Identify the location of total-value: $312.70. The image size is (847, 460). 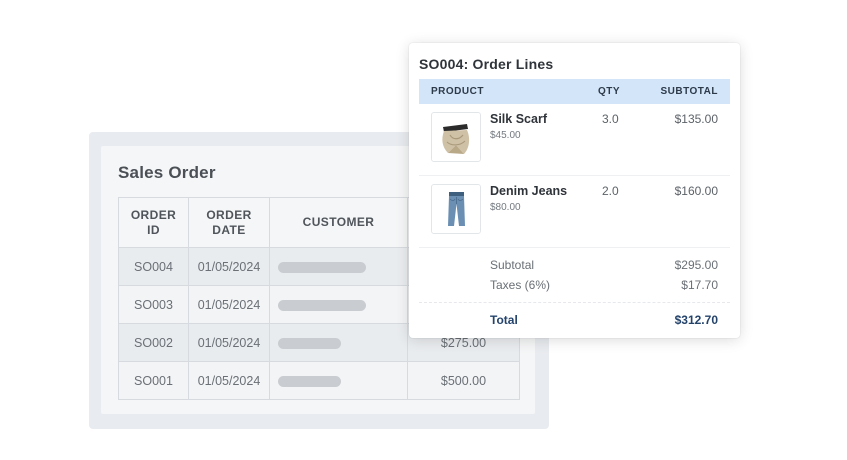
(696, 320).